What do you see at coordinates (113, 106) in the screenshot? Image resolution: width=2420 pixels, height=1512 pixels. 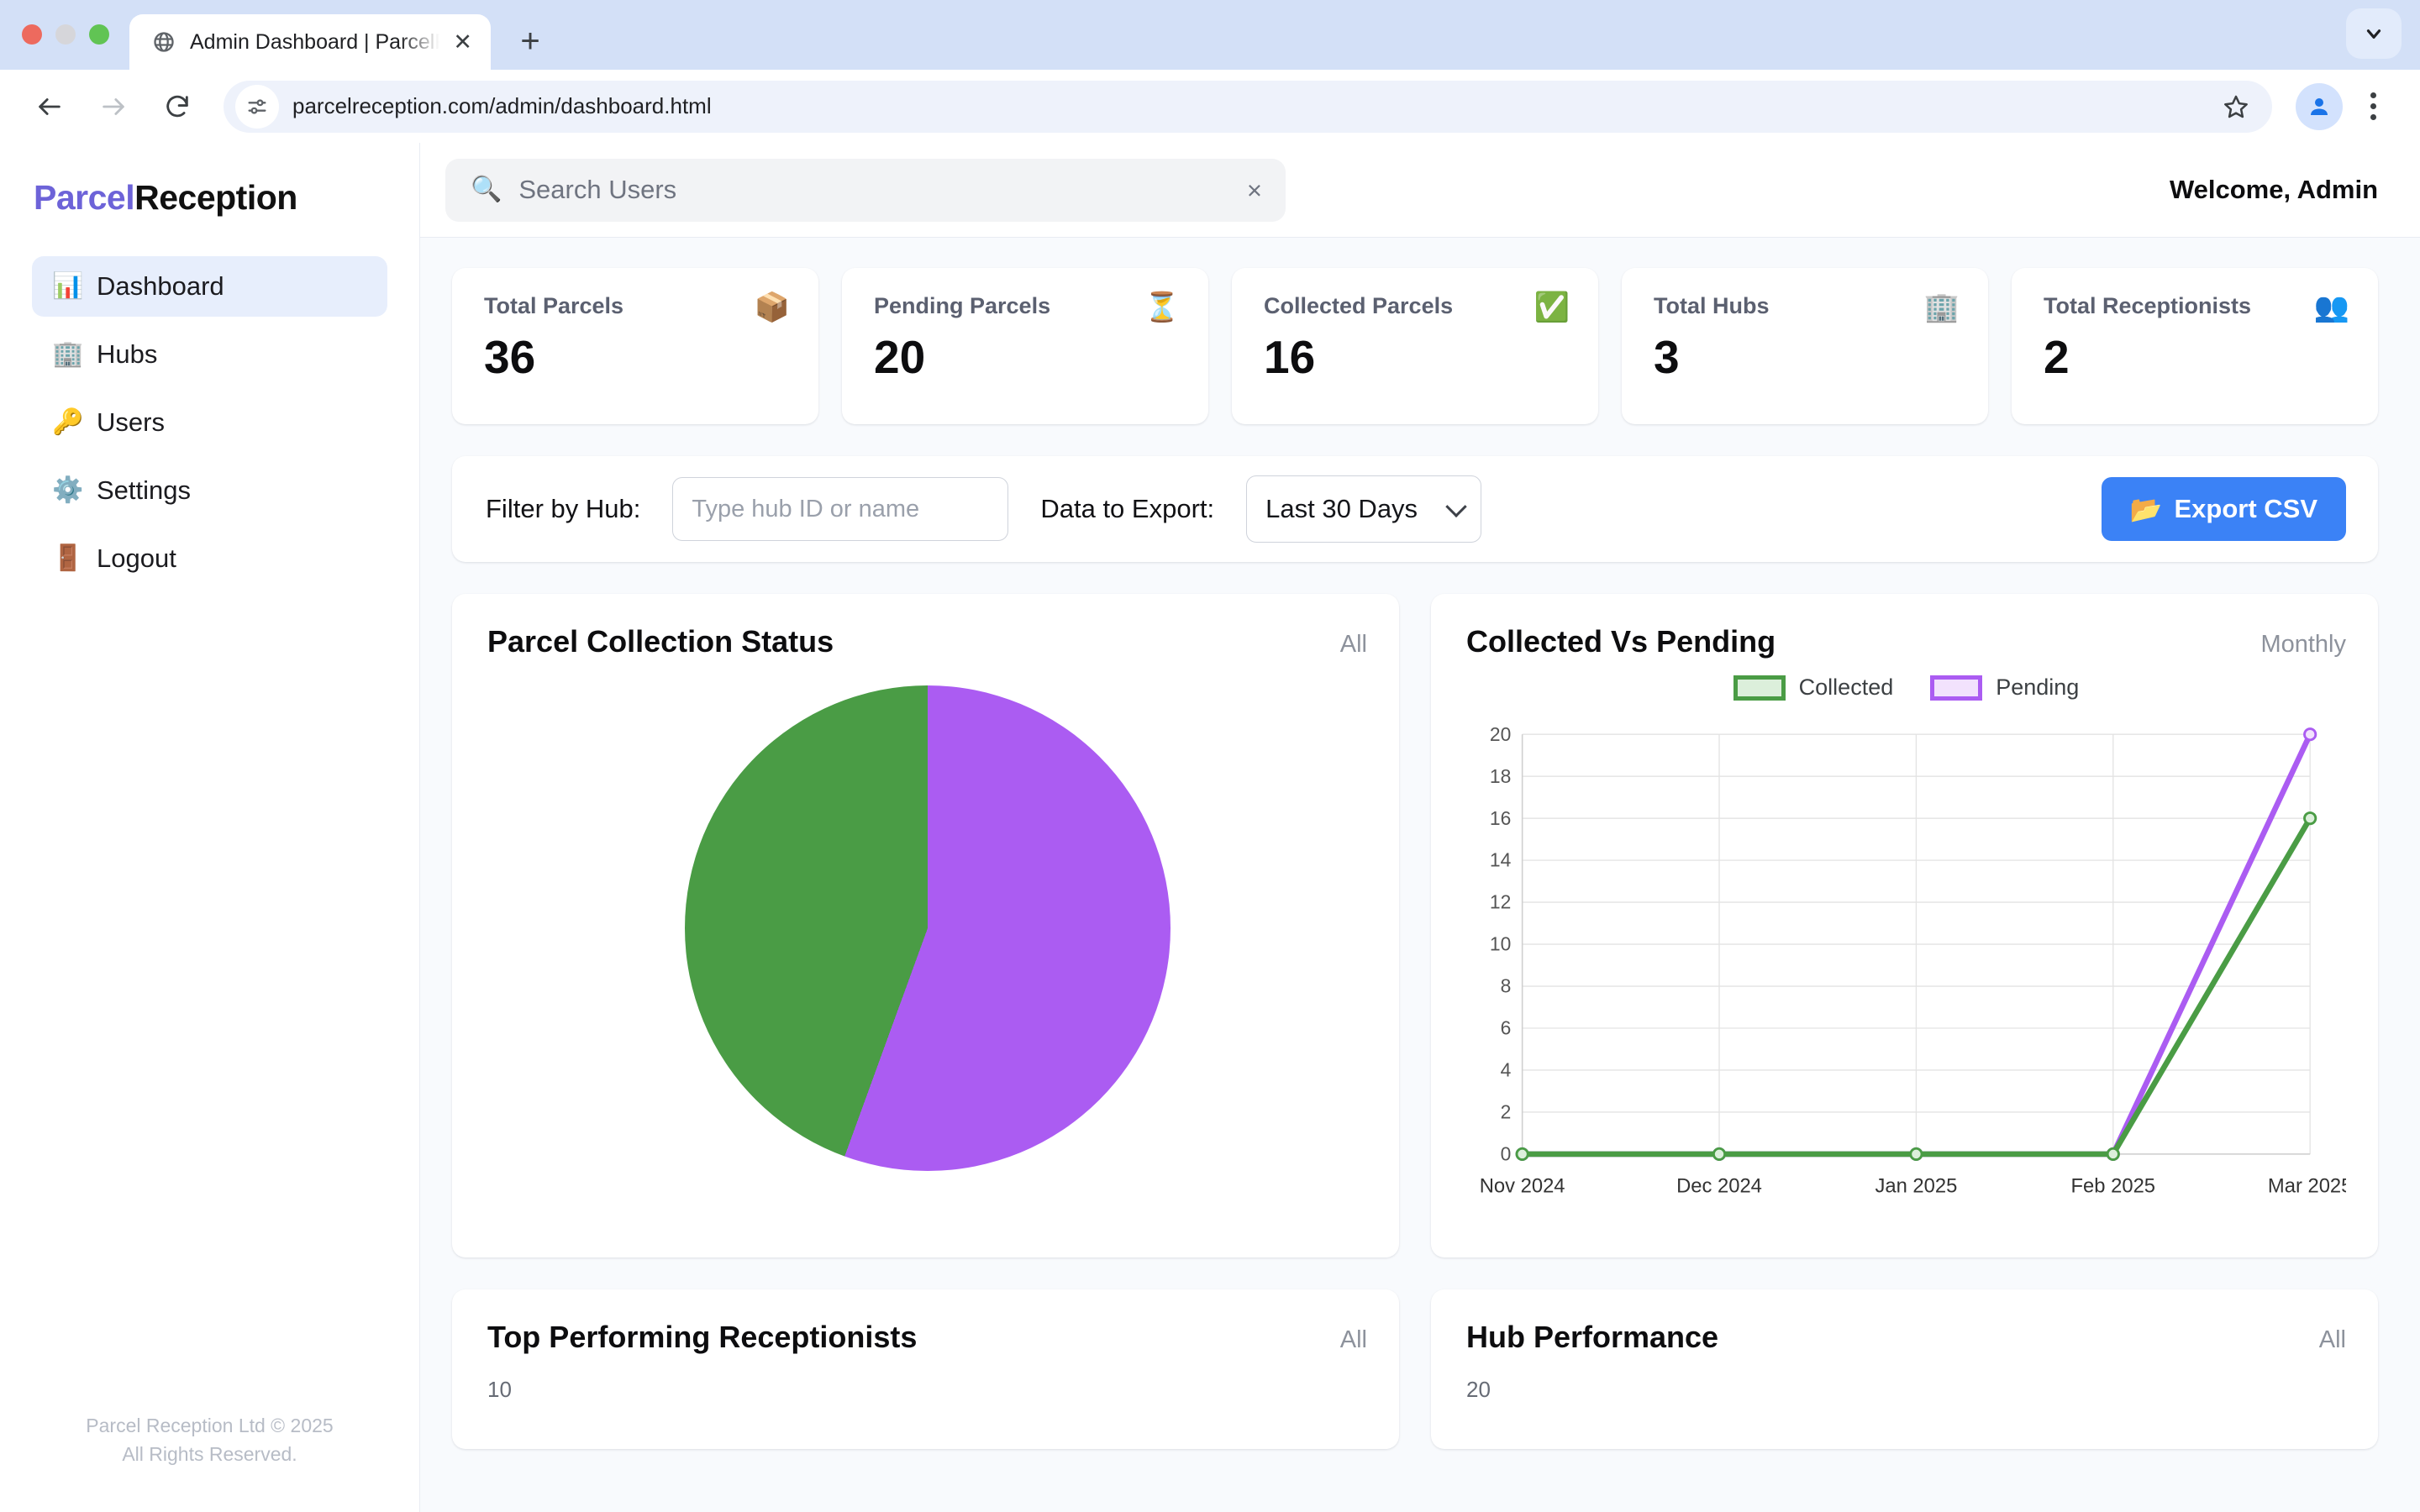 I see `forward-button` at bounding box center [113, 106].